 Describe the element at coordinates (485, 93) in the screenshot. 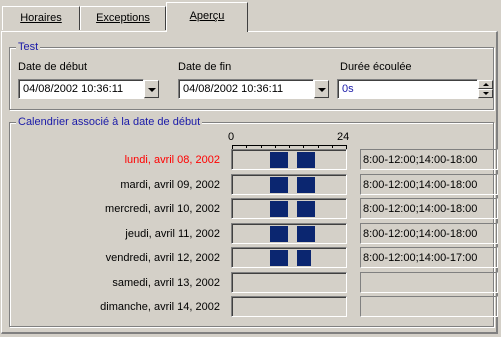

I see `spin-down-icon` at that location.